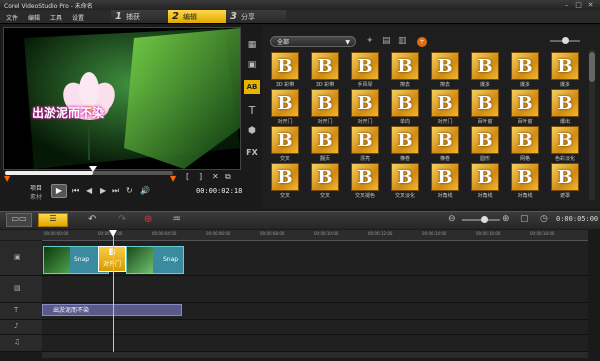 The width and height of the screenshot is (600, 361). What do you see at coordinates (370, 41) in the screenshot?
I see `add-to-favorites-icon: ✦` at bounding box center [370, 41].